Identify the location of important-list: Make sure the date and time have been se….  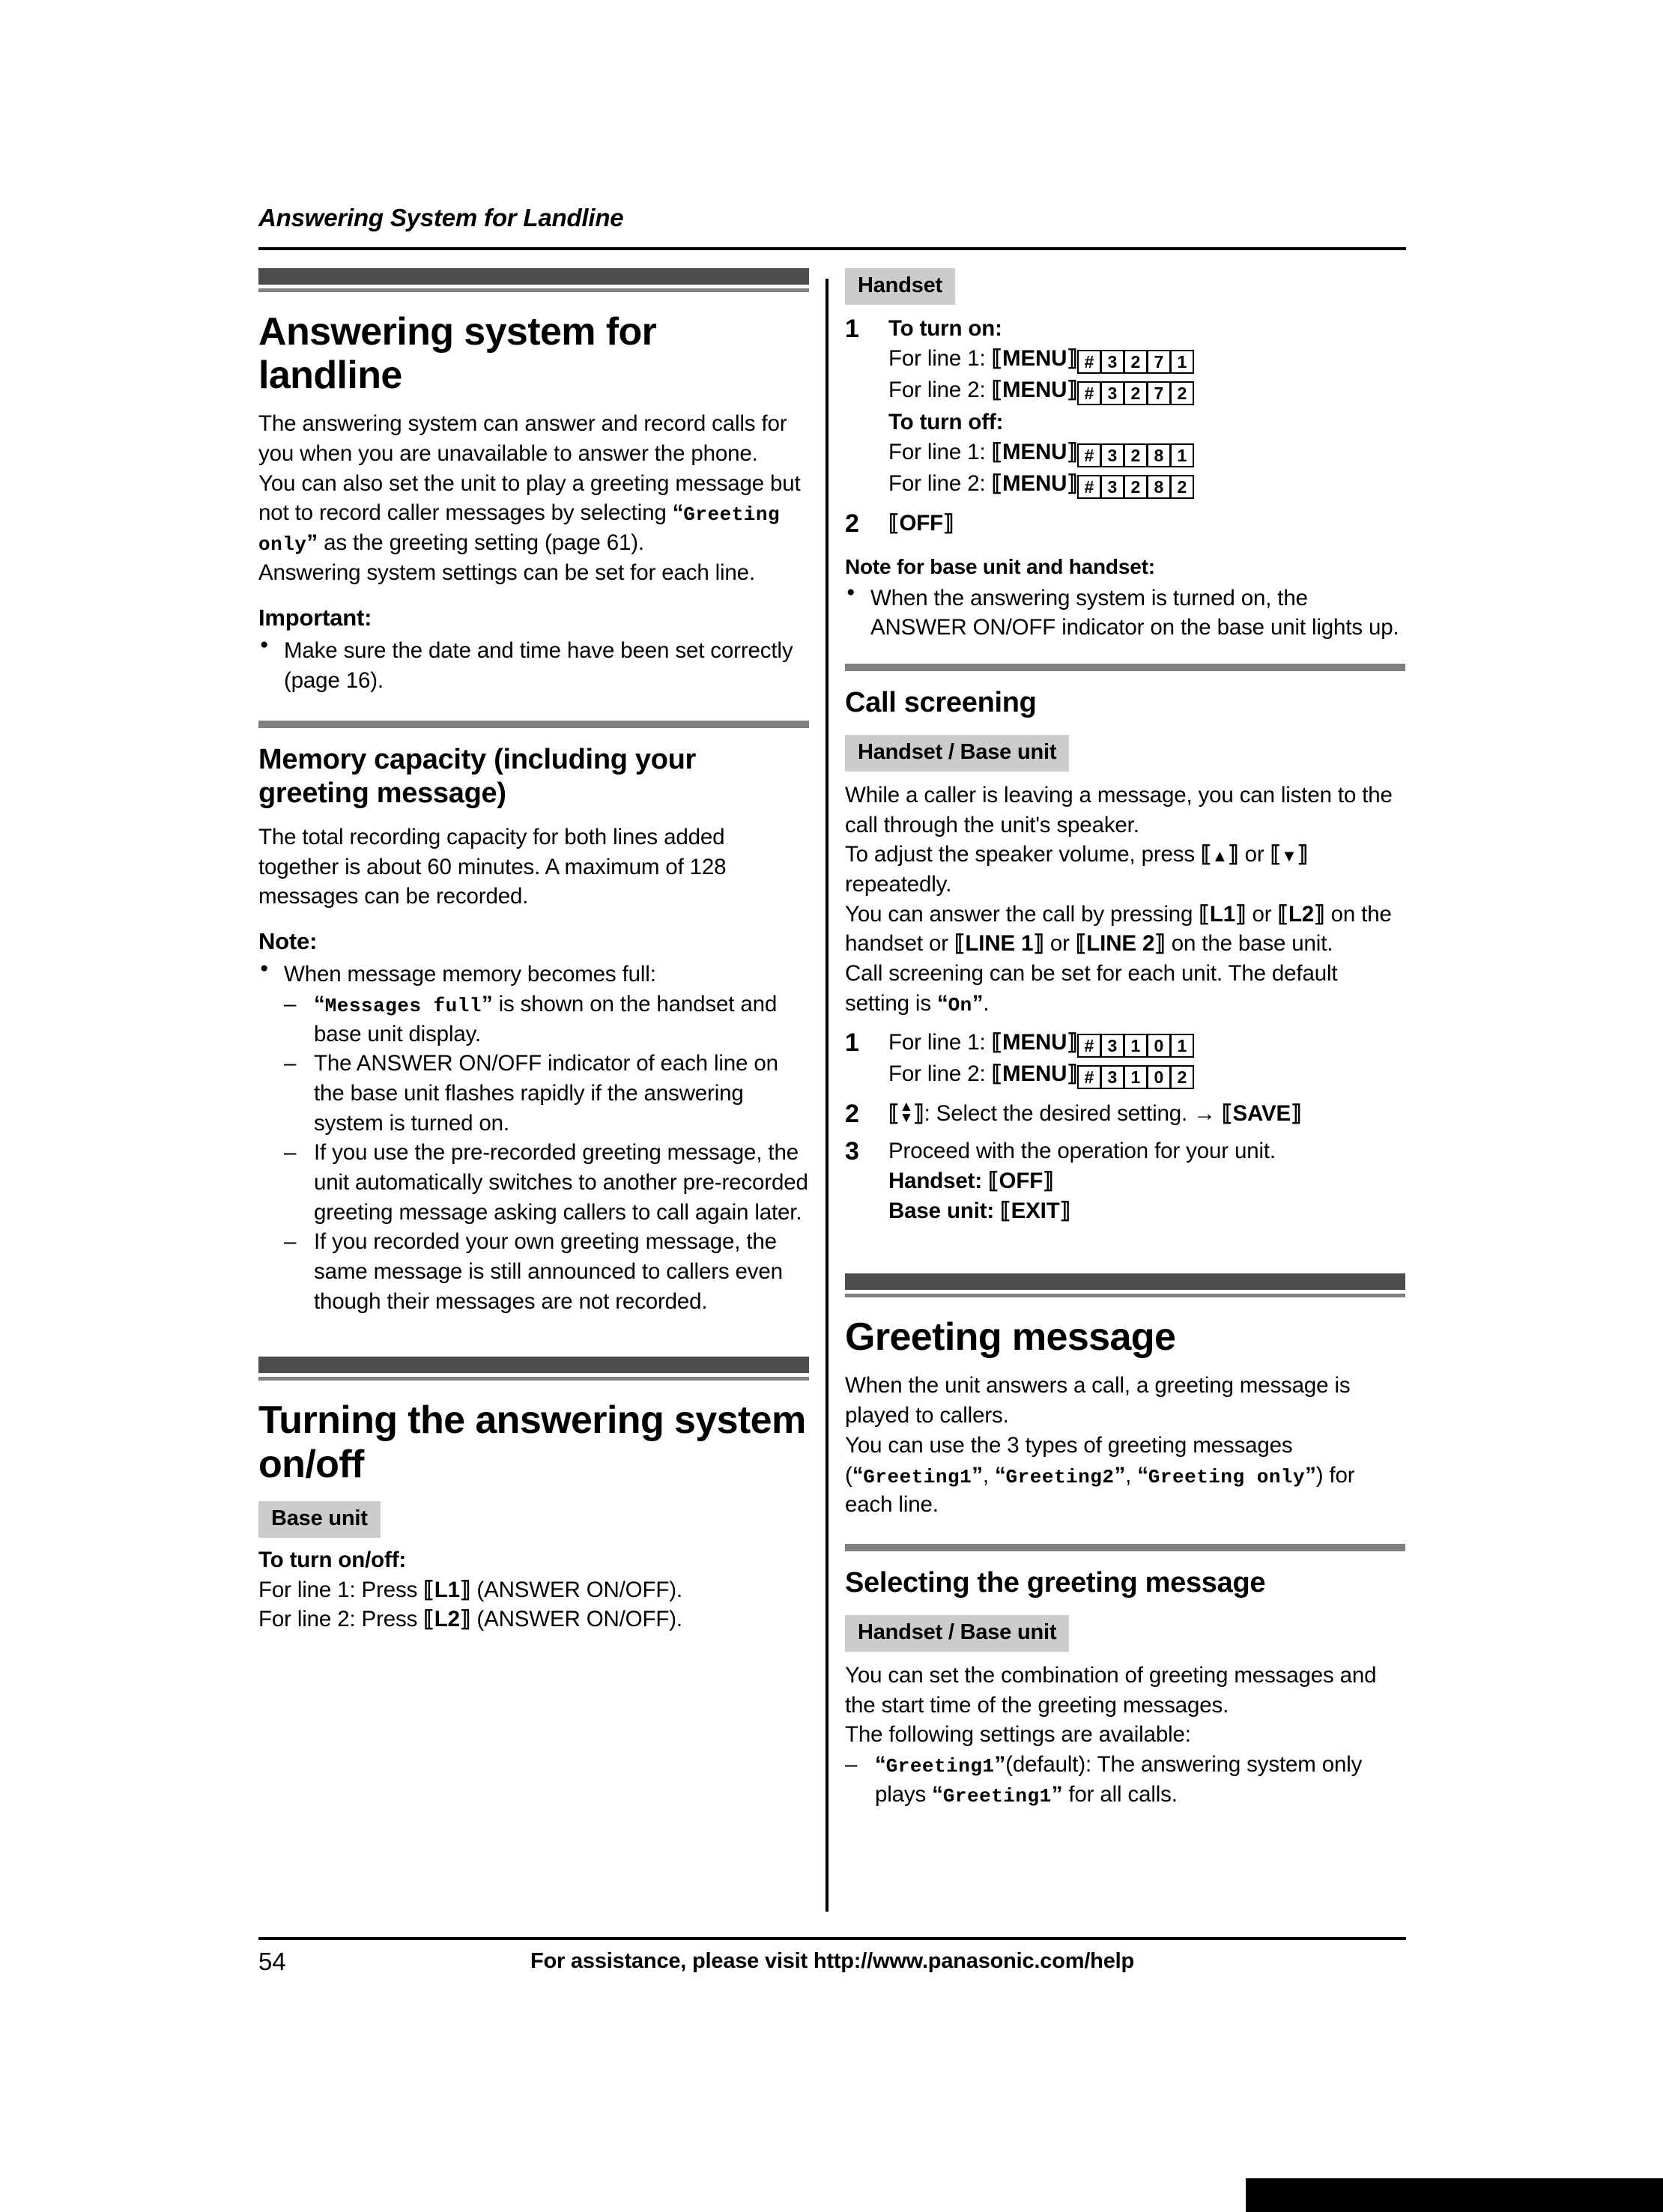
(533, 665).